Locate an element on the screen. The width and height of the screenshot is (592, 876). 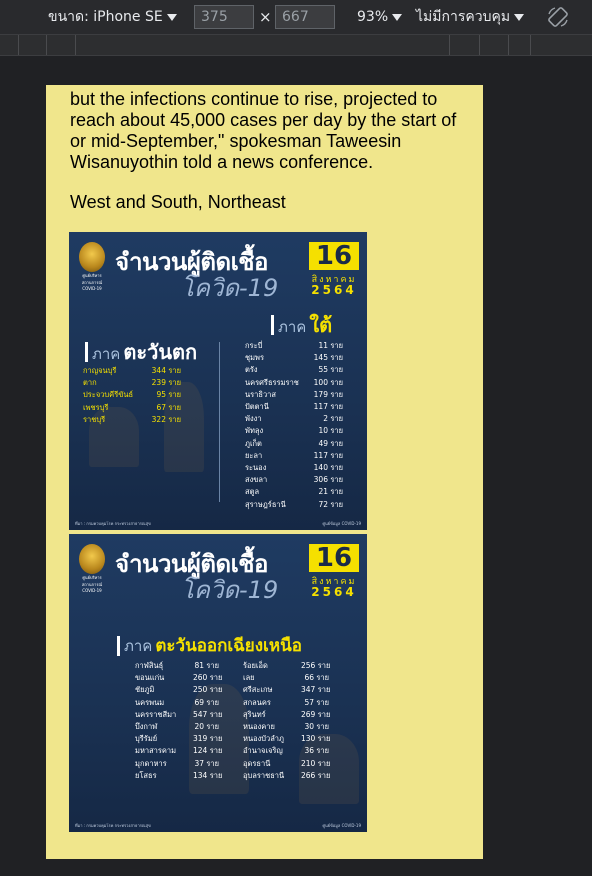
height-input: 667 is located at coordinates (305, 17).